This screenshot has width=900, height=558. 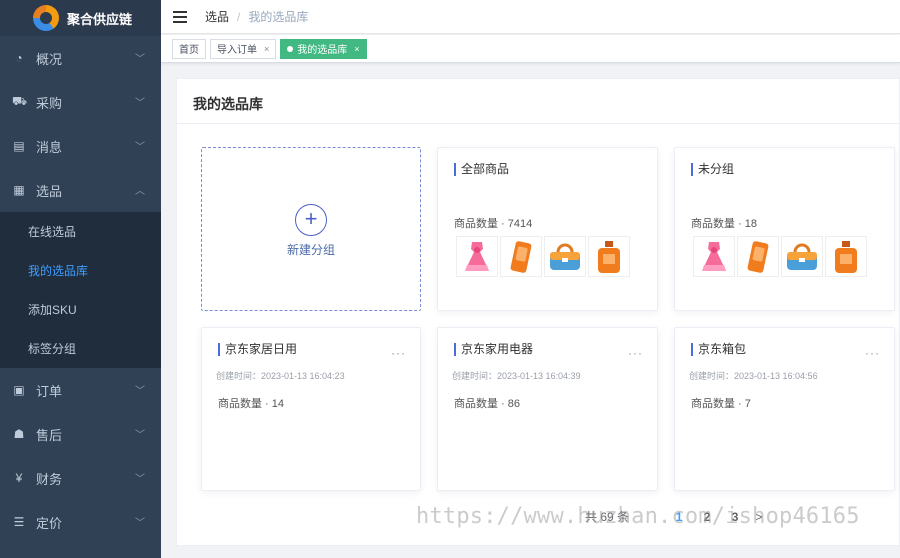 What do you see at coordinates (538, 123) in the screenshot?
I see `divider` at bounding box center [538, 123].